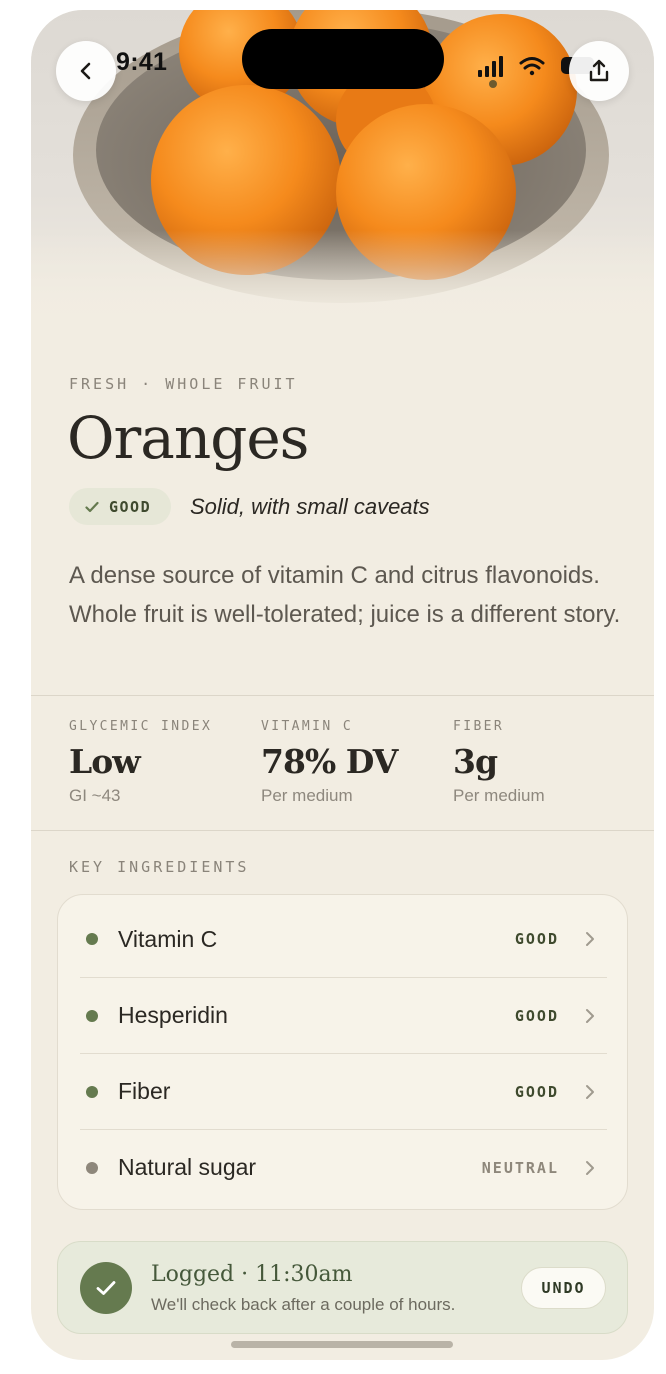  Describe the element at coordinates (168, 938) in the screenshot. I see `ingredient-name: Vitamin C` at that location.